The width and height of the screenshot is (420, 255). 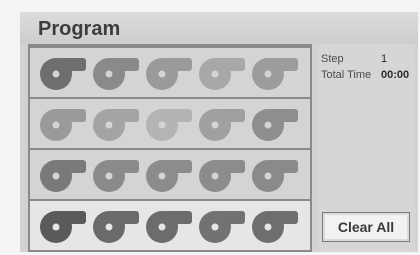 I want to click on total-time-value: 00:00, so click(x=395, y=75).